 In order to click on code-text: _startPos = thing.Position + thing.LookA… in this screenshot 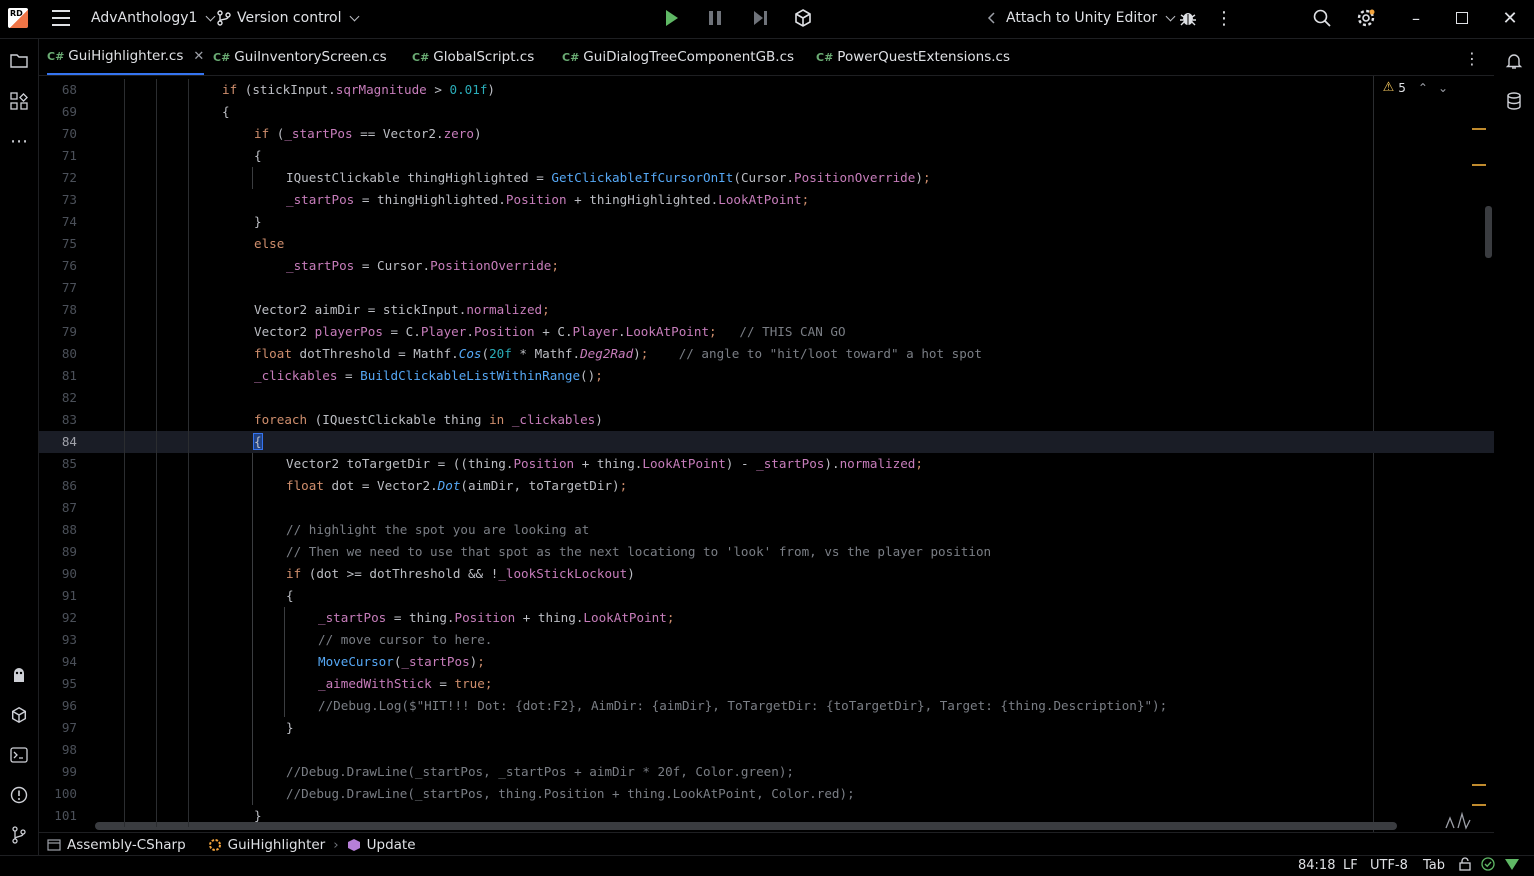, I will do `click(496, 618)`.